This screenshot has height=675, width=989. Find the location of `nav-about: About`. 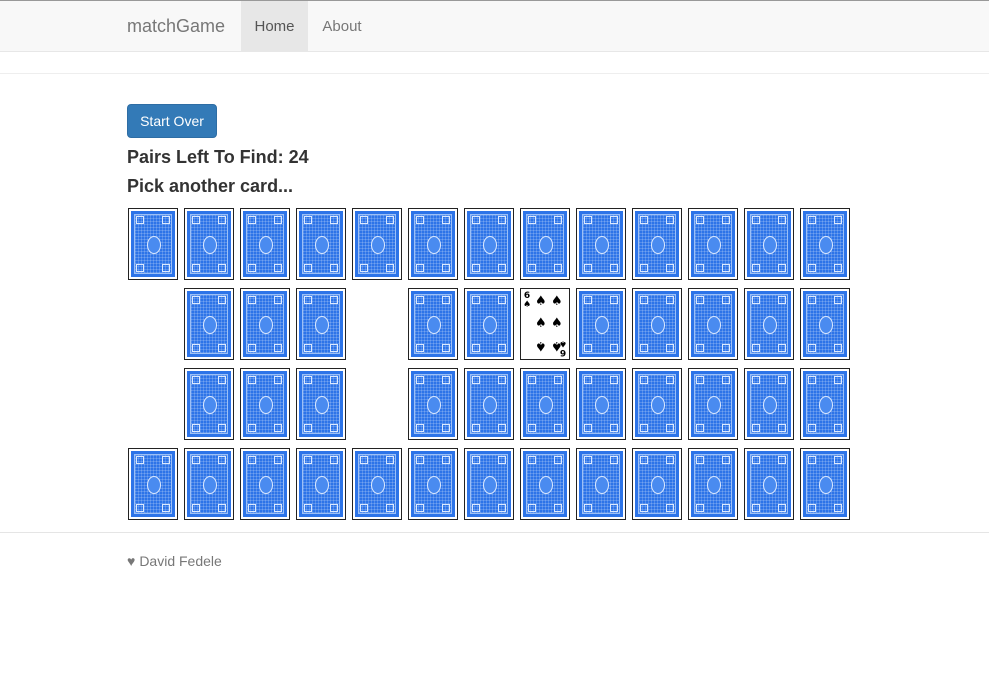

nav-about: About is located at coordinates (342, 26).